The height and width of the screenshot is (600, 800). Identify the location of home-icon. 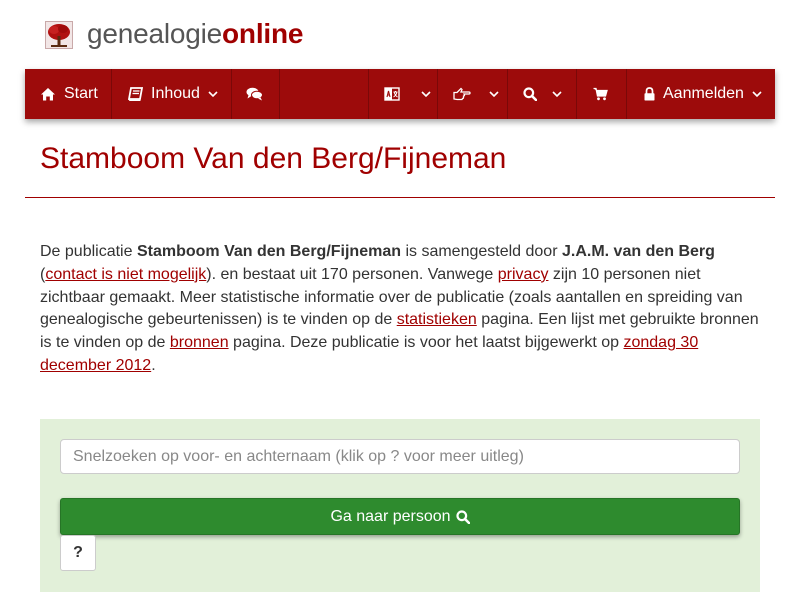
(48, 94).